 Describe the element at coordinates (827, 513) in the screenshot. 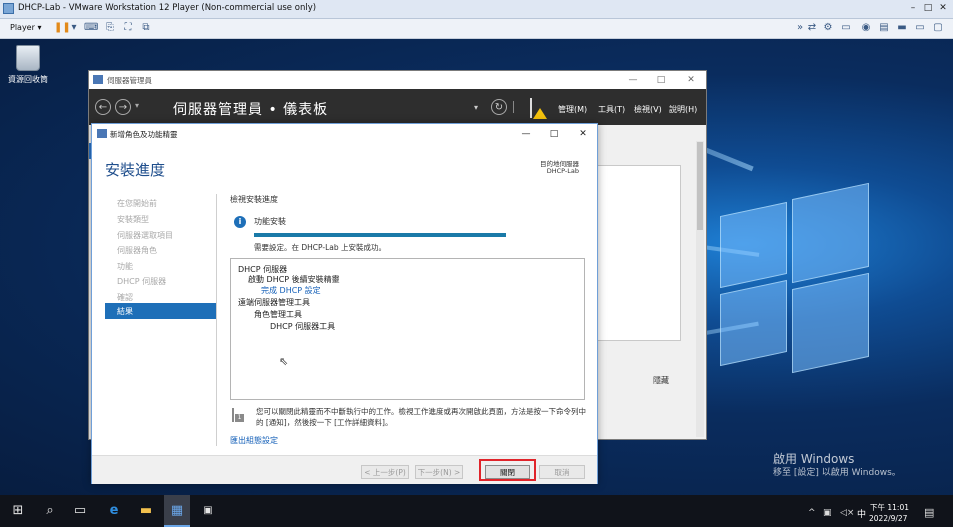

I see `network-icon: ▣` at that location.